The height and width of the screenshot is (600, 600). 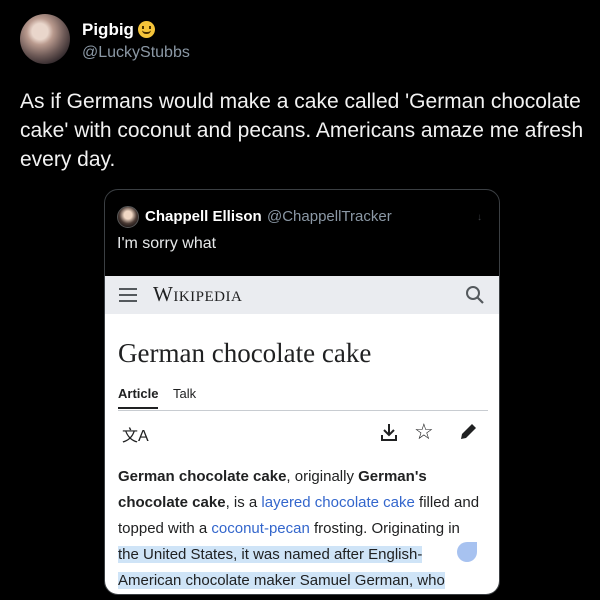 I want to click on quoted-tweet-text: I'm sorry what, so click(x=167, y=243).